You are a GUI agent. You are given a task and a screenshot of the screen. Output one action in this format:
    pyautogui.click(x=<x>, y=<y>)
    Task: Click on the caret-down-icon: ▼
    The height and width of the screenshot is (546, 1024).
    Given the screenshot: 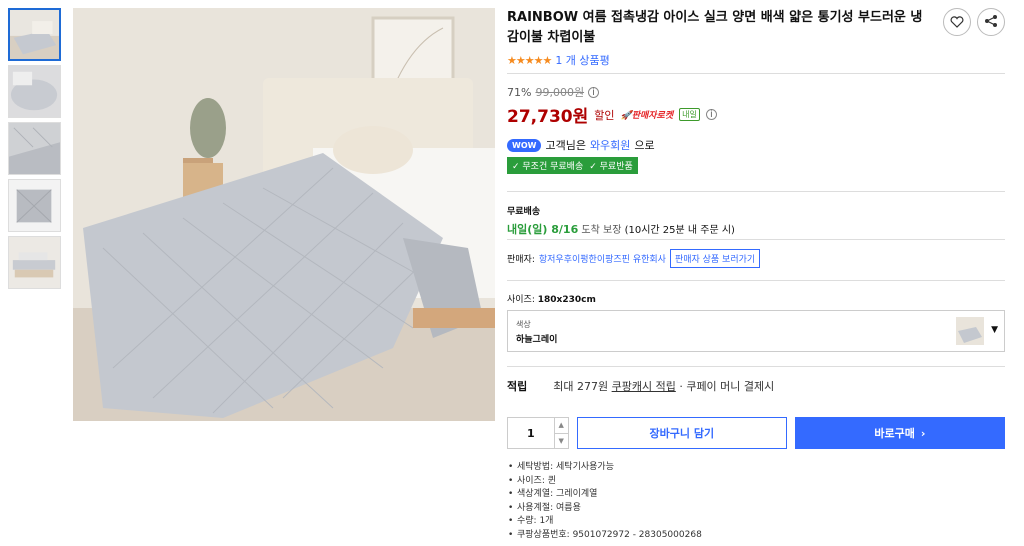 What is the action you would take?
    pyautogui.click(x=994, y=330)
    